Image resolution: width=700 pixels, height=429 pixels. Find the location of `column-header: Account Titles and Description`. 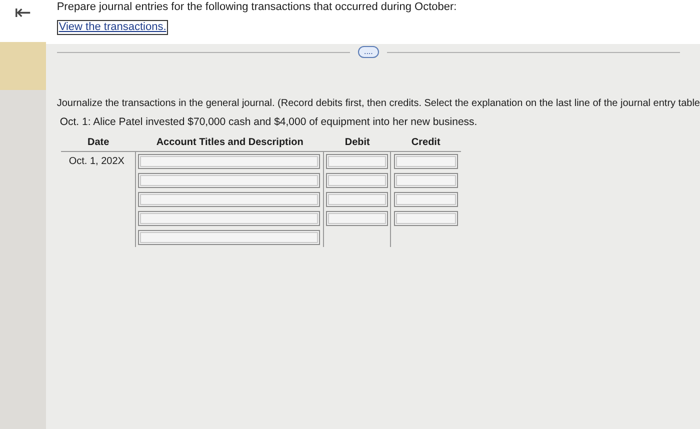

column-header: Account Titles and Description is located at coordinates (229, 143).